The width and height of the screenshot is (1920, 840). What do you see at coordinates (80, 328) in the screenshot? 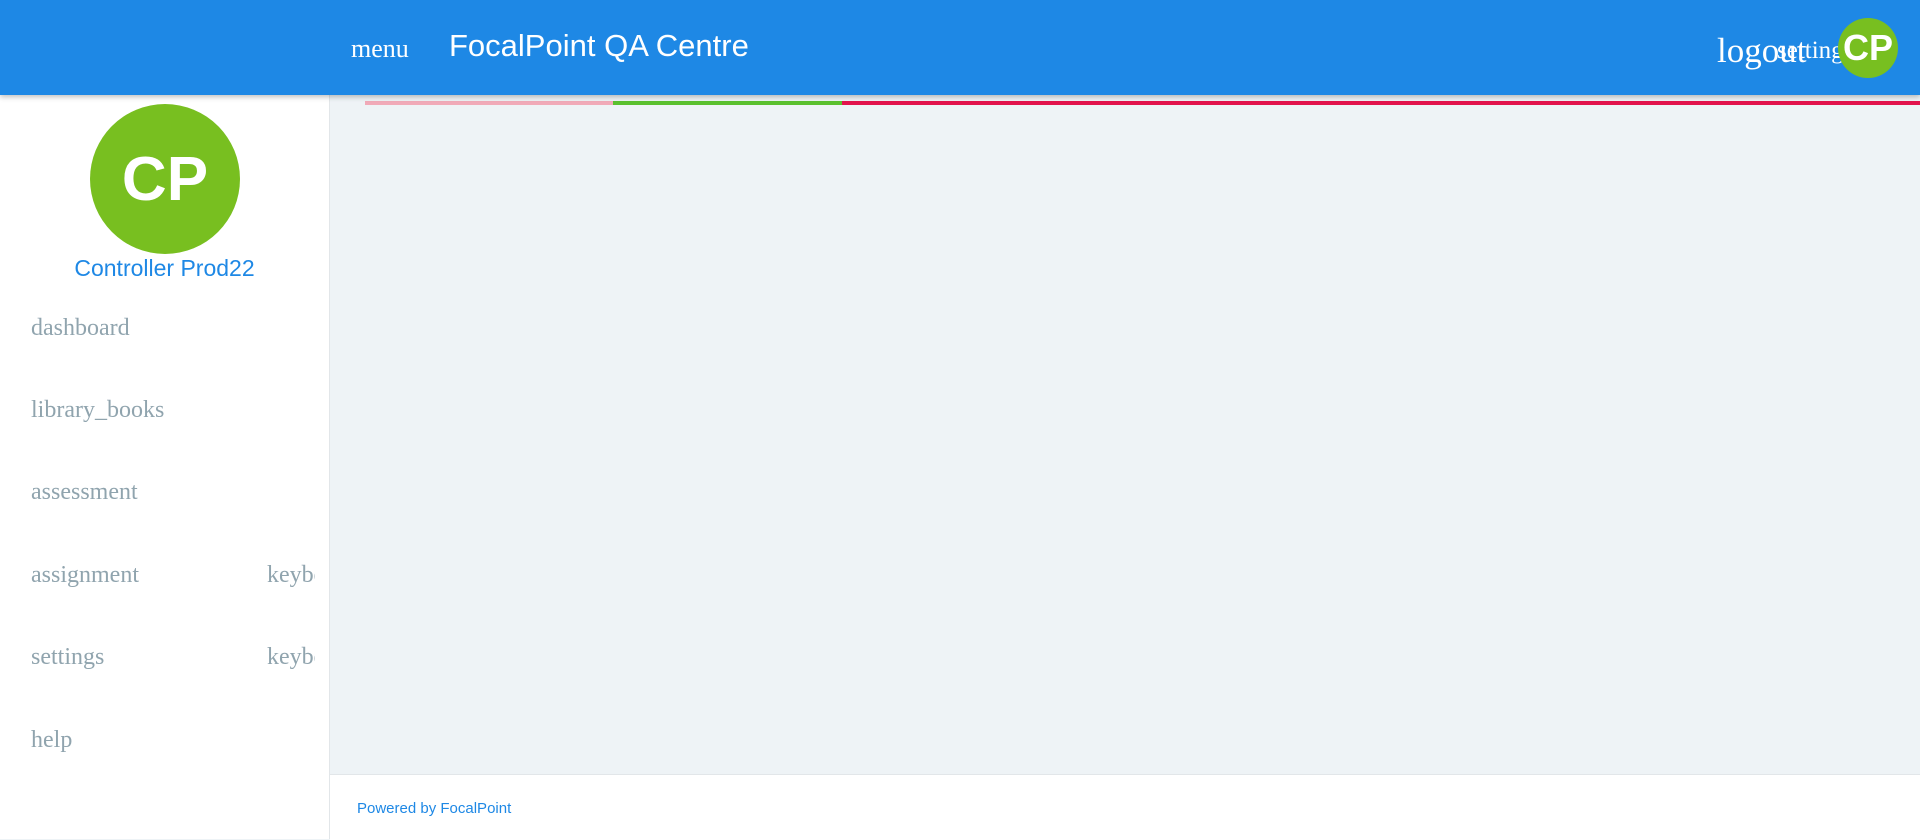
I see `dashboard-icon: dashboard` at bounding box center [80, 328].